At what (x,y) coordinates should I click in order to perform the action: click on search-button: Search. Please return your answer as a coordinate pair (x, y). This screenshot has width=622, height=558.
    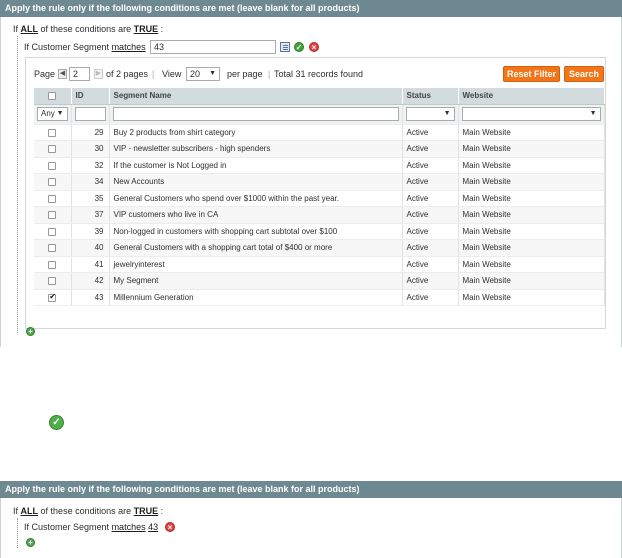
    Looking at the image, I should click on (584, 74).